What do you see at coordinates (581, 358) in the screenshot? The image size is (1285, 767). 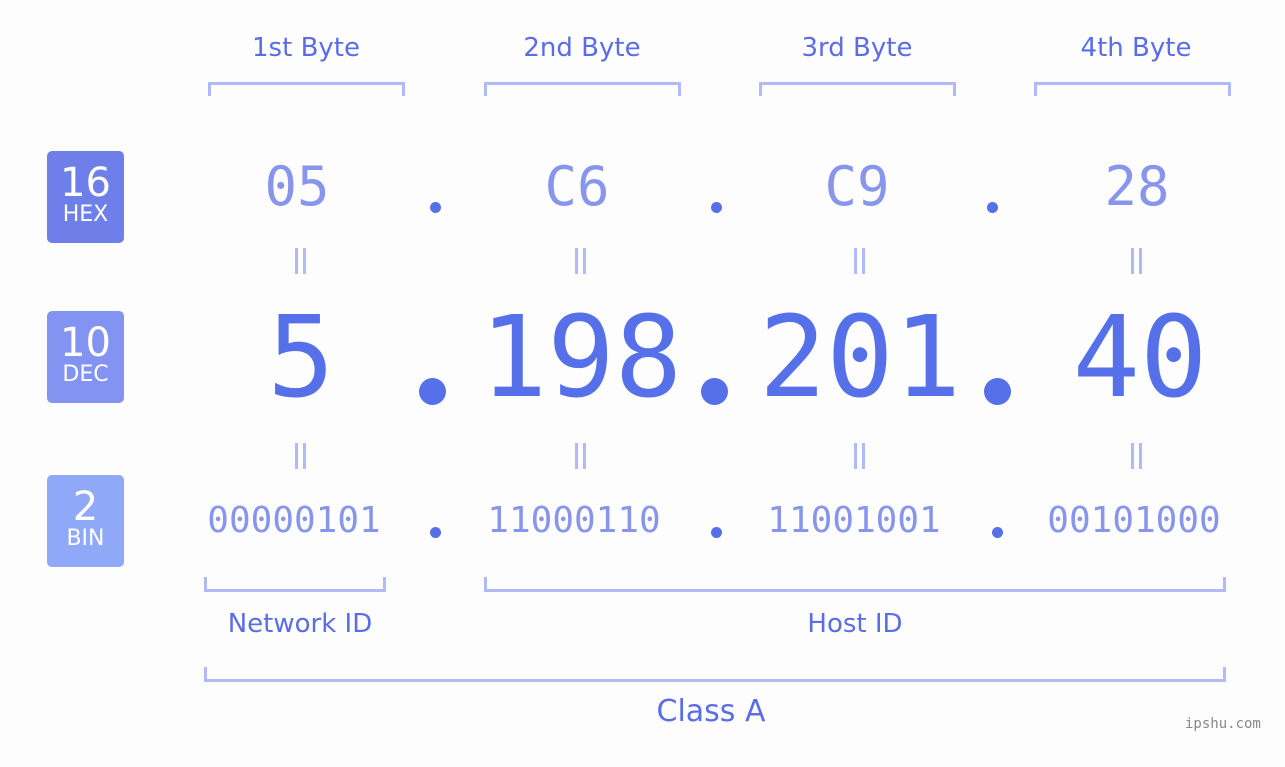 I see `dec-byte-2: 198` at bounding box center [581, 358].